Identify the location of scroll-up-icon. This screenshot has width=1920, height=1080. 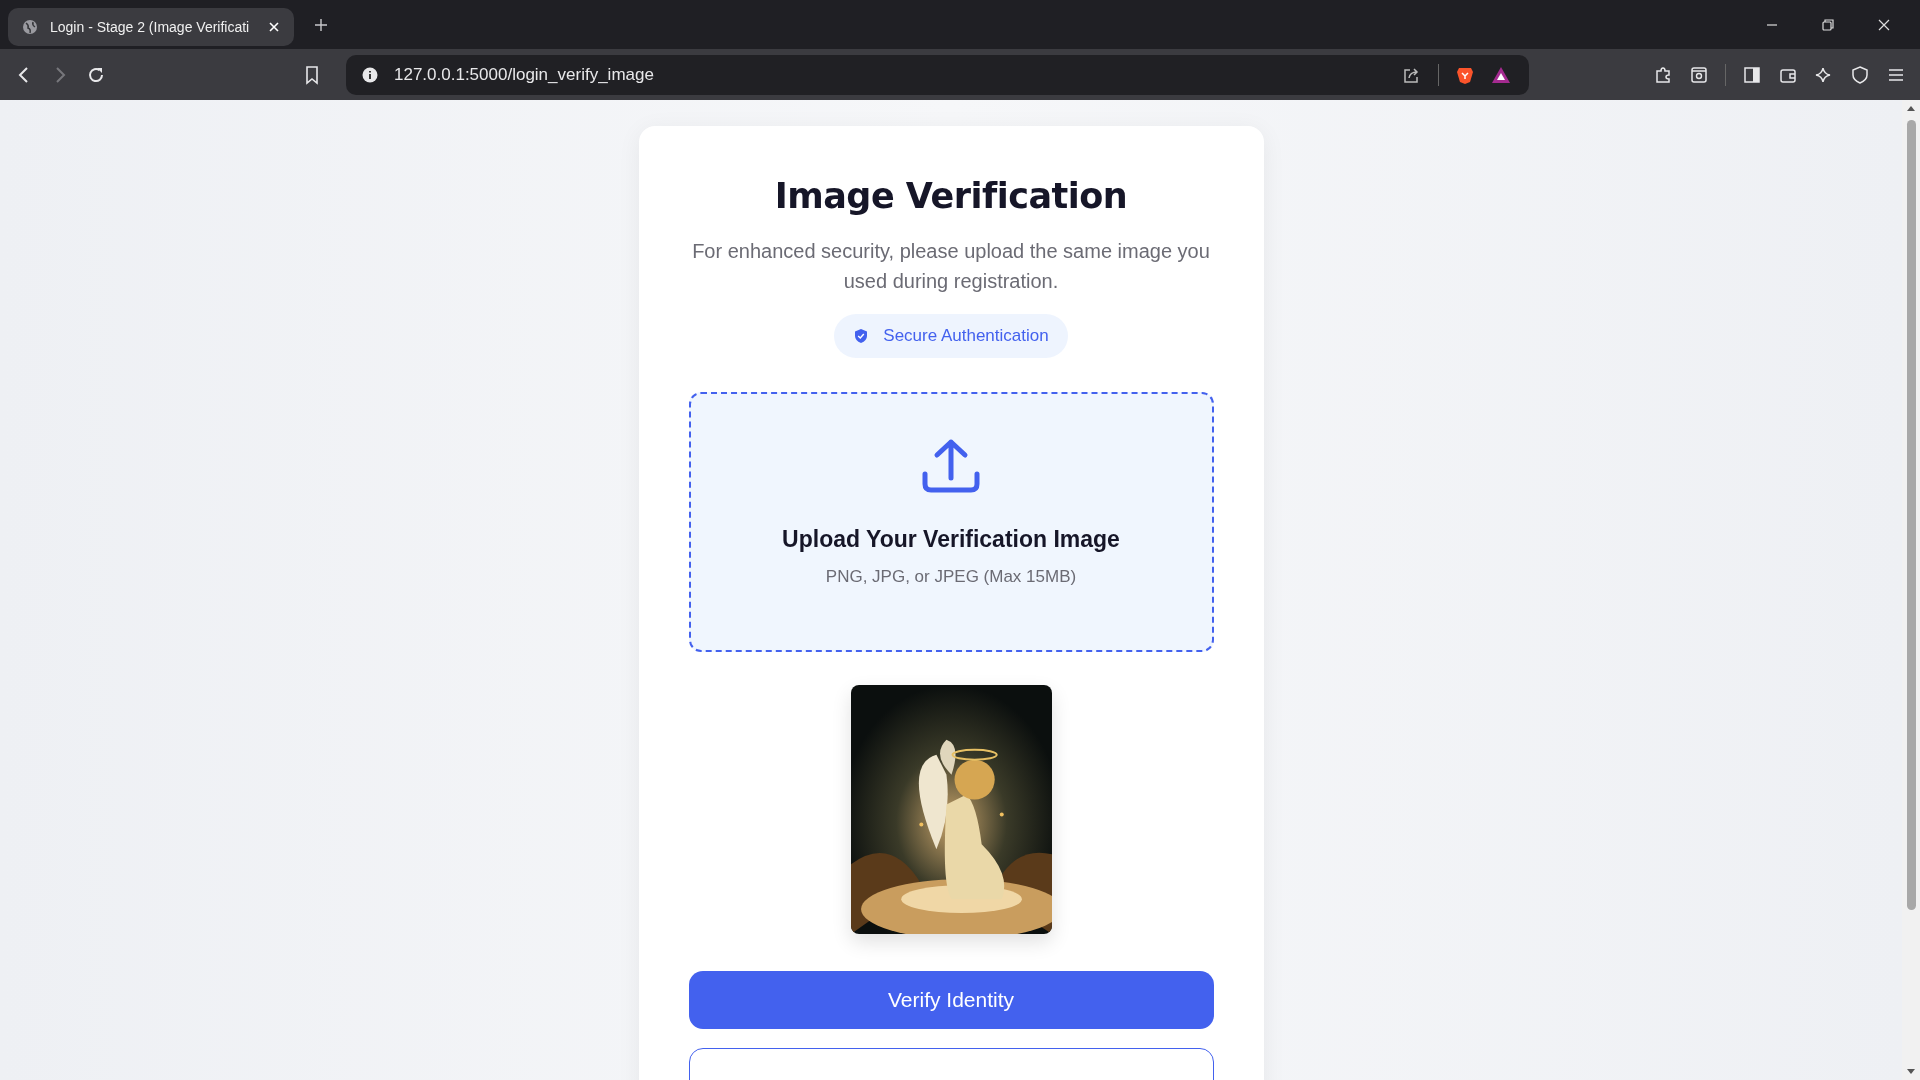
(1911, 109).